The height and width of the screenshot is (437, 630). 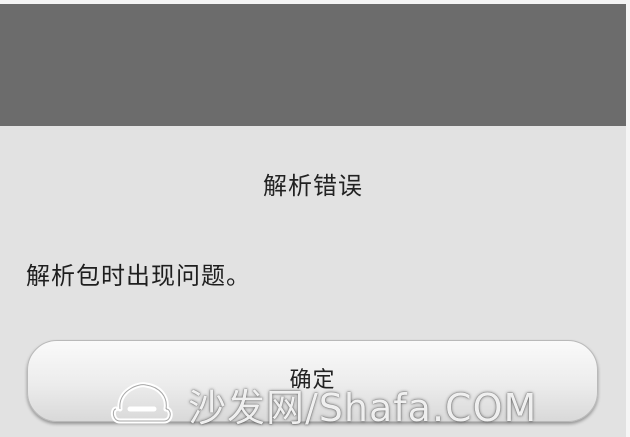 What do you see at coordinates (141, 403) in the screenshot?
I see `sofa-logo-icon` at bounding box center [141, 403].